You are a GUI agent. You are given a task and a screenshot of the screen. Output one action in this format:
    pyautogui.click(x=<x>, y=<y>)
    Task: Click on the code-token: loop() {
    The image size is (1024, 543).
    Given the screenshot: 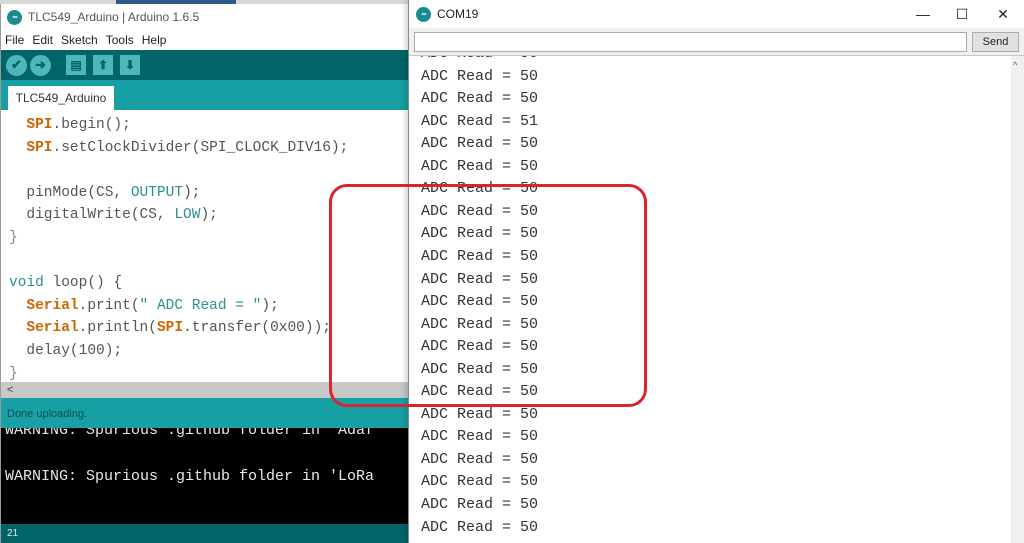 What is the action you would take?
    pyautogui.click(x=83, y=283)
    